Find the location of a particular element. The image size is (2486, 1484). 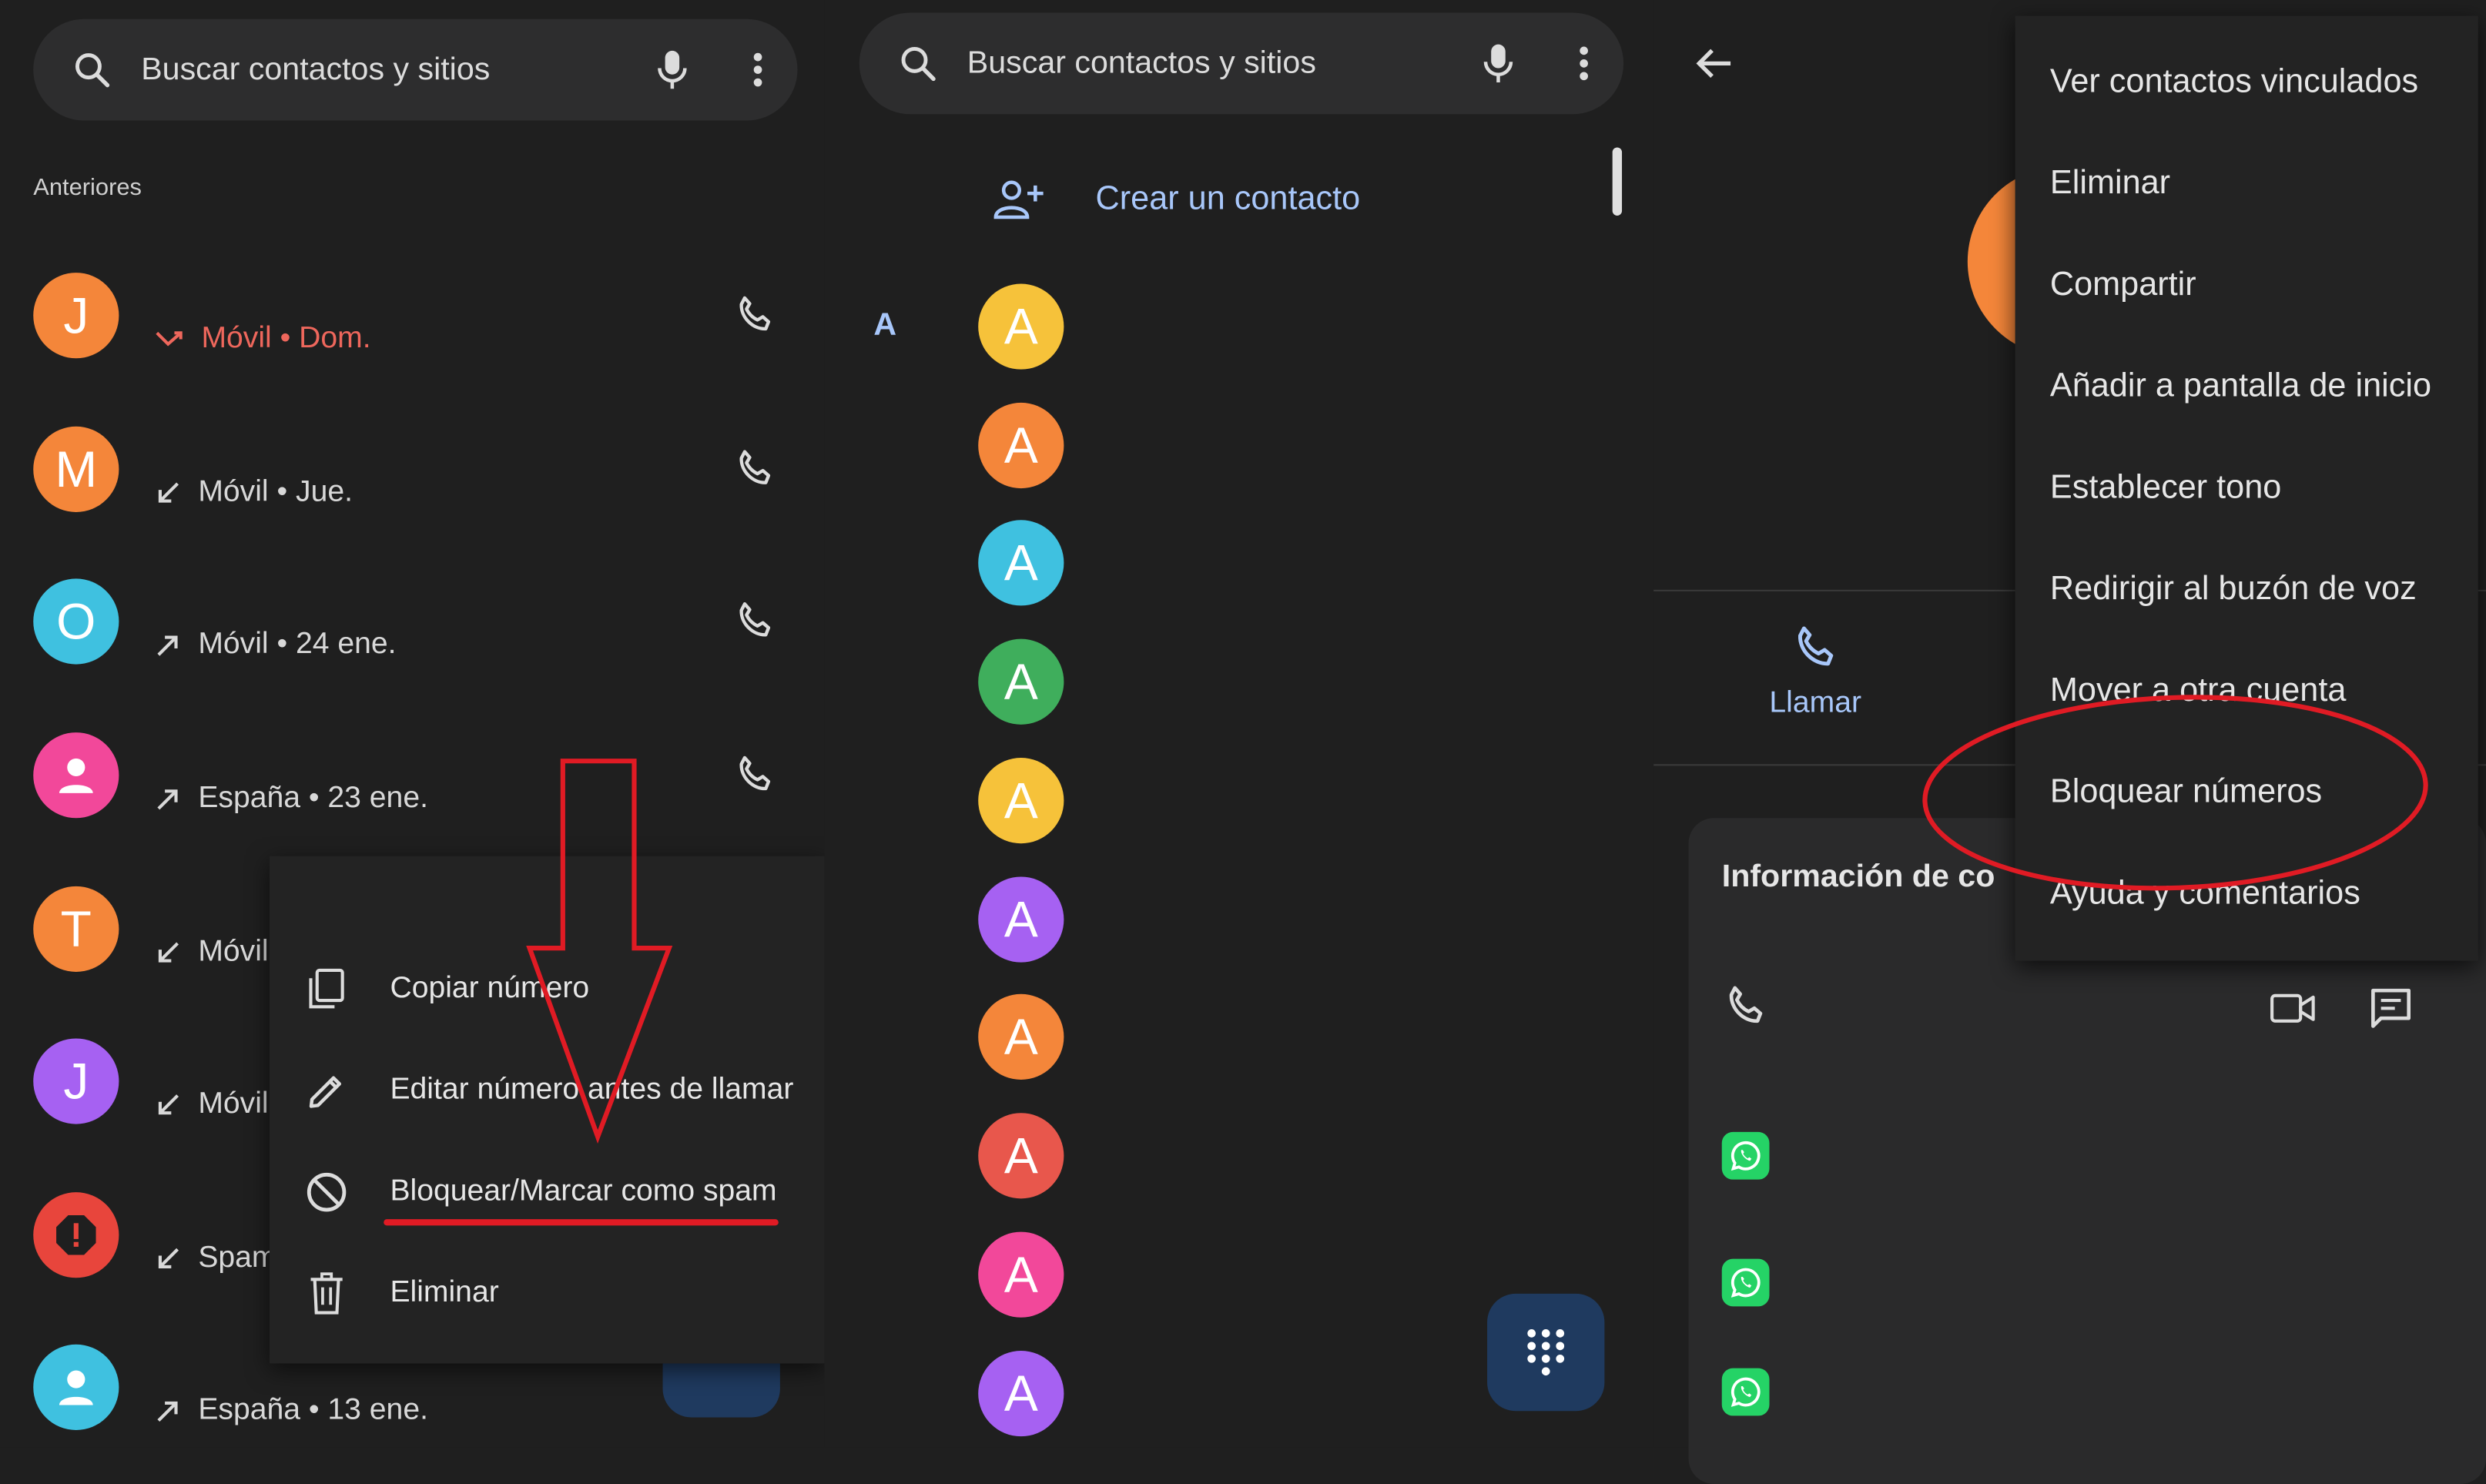

back-button is located at coordinates (1714, 68).